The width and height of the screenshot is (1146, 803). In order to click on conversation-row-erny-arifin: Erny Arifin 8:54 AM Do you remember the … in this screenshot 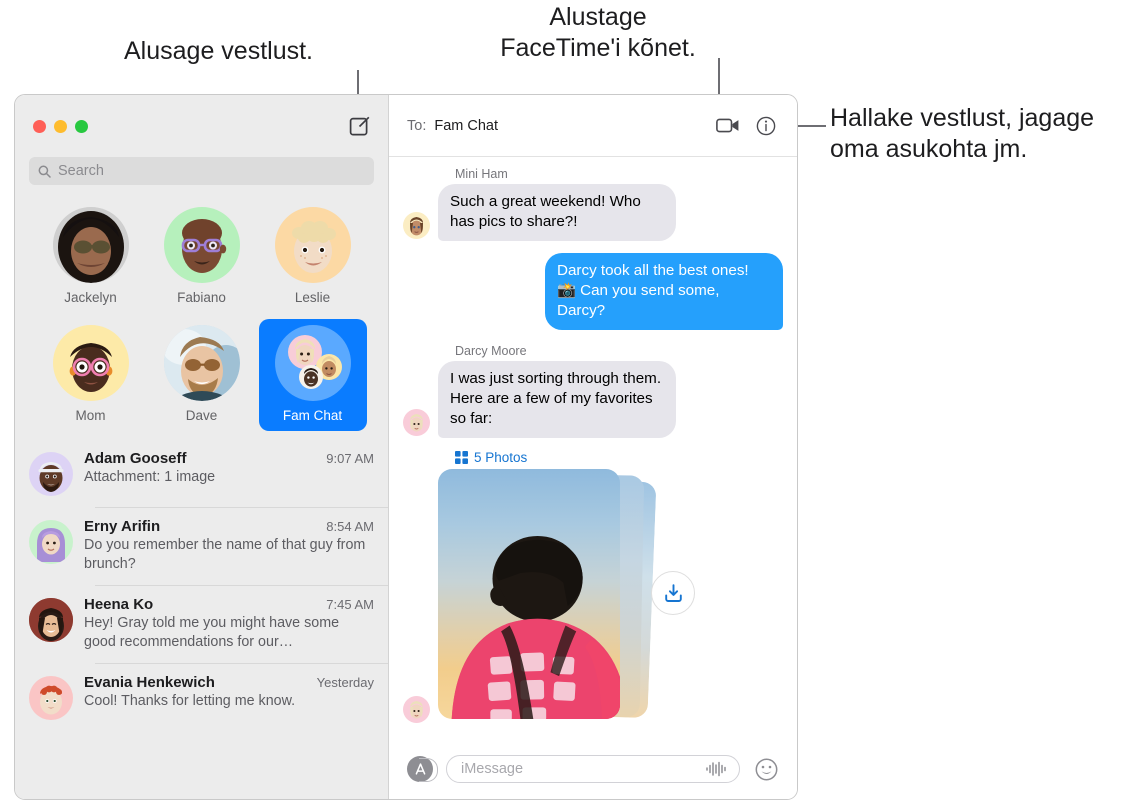, I will do `click(201, 546)`.